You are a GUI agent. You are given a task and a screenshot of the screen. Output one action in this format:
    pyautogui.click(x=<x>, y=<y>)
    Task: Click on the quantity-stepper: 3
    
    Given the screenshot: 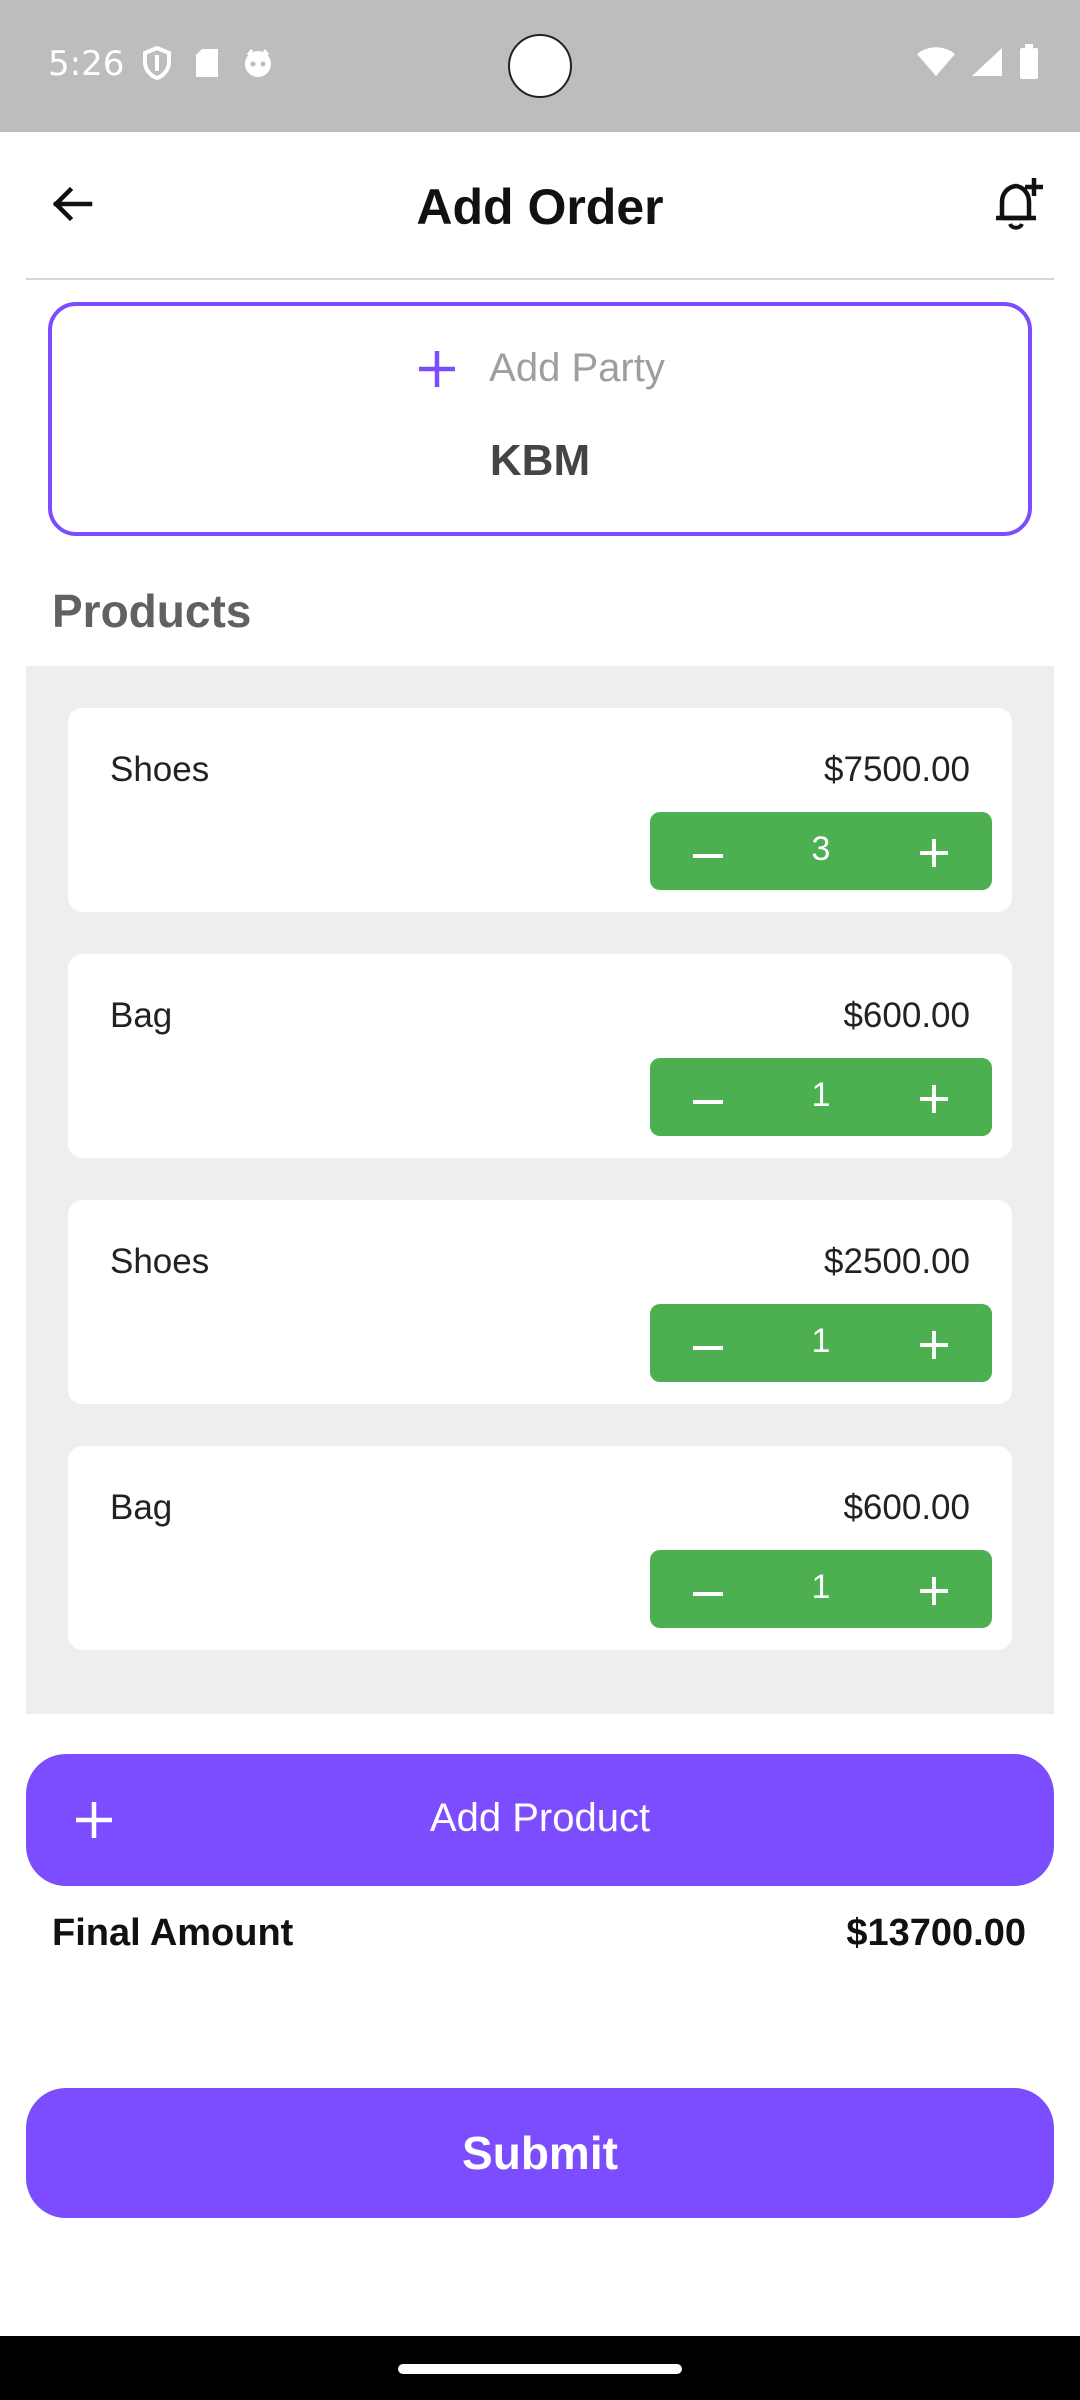 What is the action you would take?
    pyautogui.click(x=821, y=851)
    